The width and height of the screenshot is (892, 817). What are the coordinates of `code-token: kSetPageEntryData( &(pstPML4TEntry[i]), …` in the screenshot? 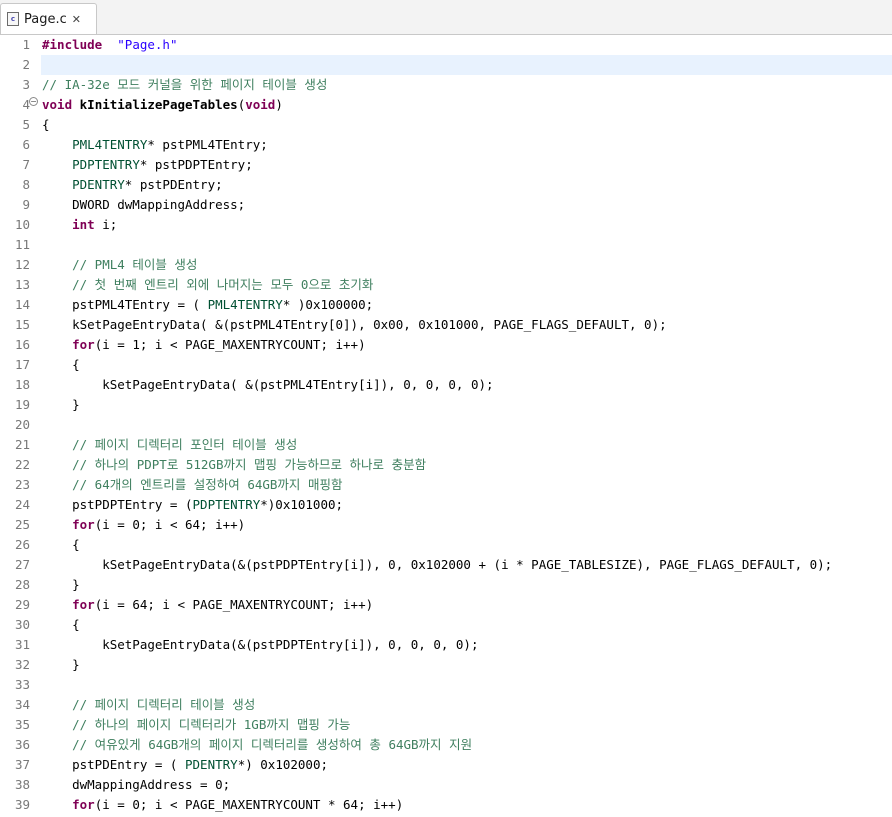 It's located at (268, 384).